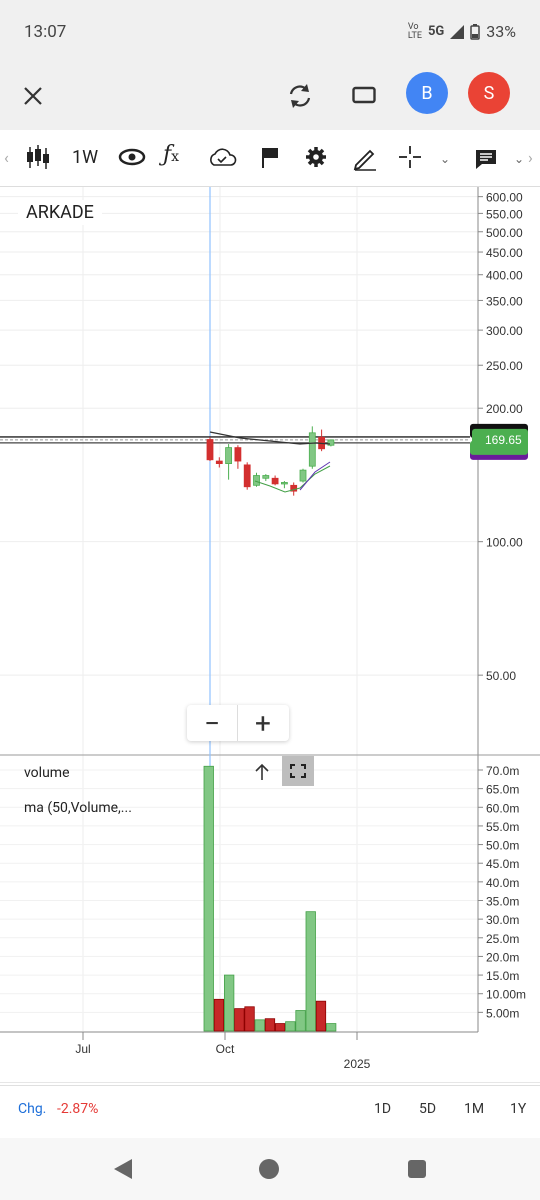 This screenshot has height=1200, width=540. I want to click on flag-icon, so click(270, 158).